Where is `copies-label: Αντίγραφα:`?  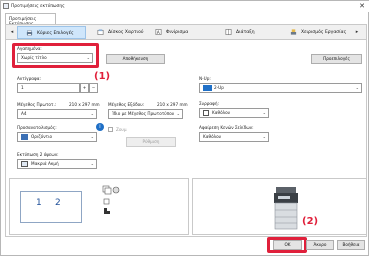
copies-label: Αντίγραφα: is located at coordinates (29, 78).